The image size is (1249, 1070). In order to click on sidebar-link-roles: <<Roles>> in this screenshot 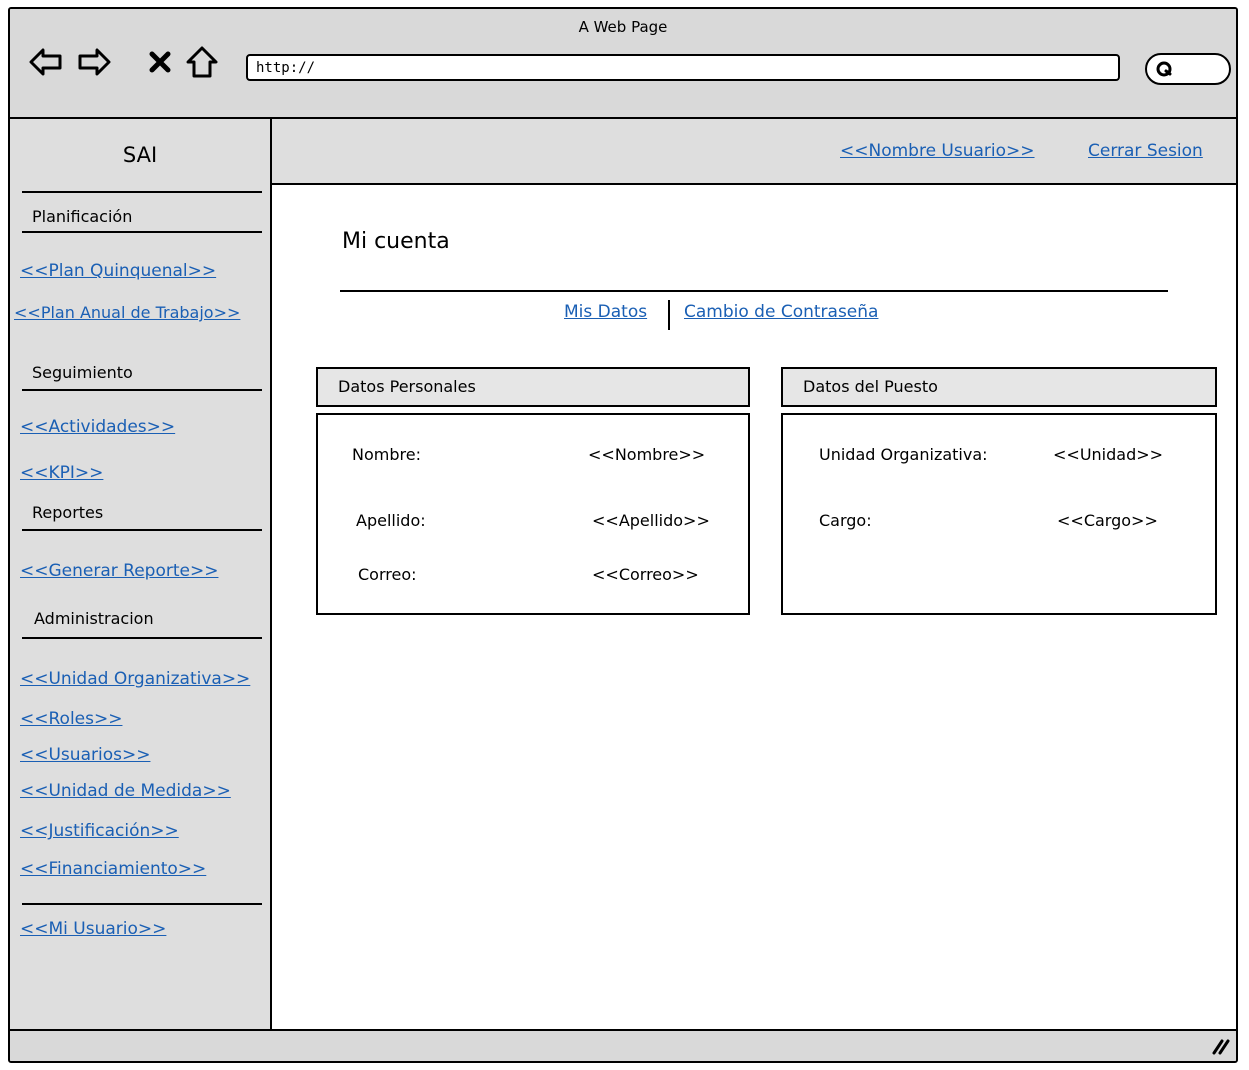, I will do `click(71, 719)`.